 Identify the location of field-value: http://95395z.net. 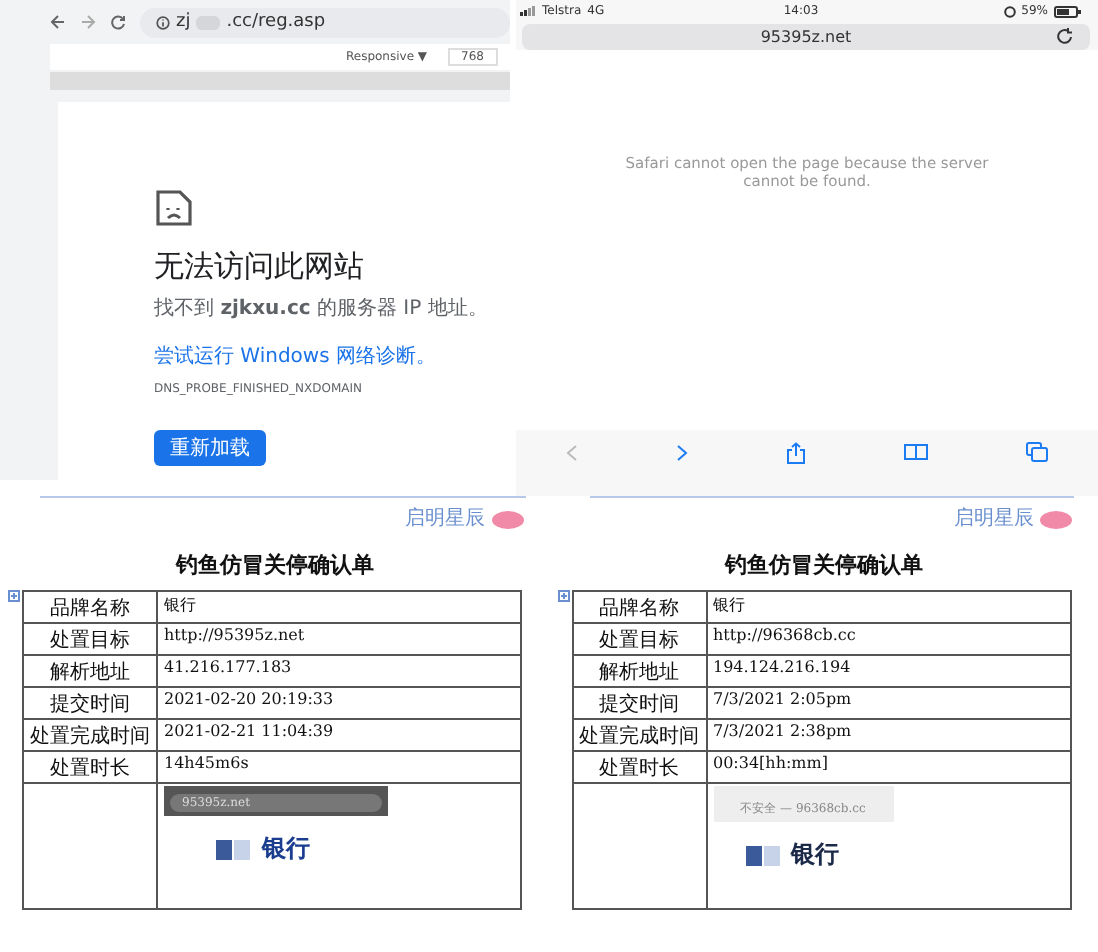
(339, 639).